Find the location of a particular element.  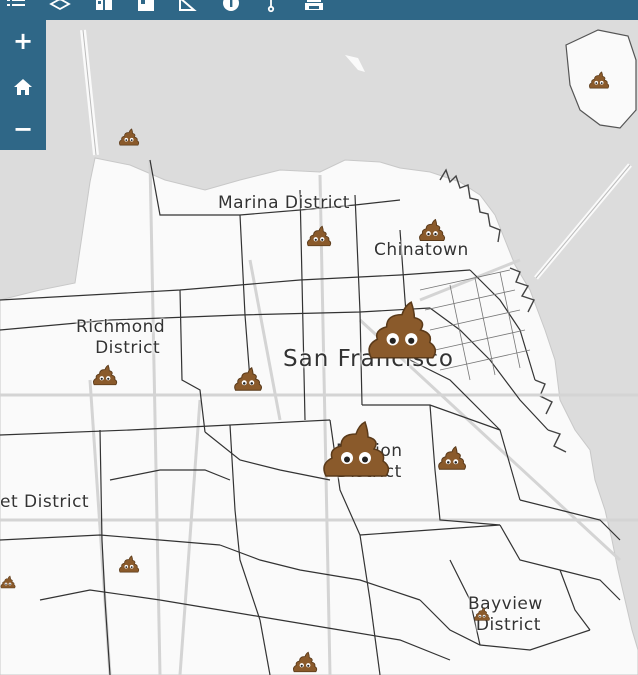

legend-icon is located at coordinates (146, 8).